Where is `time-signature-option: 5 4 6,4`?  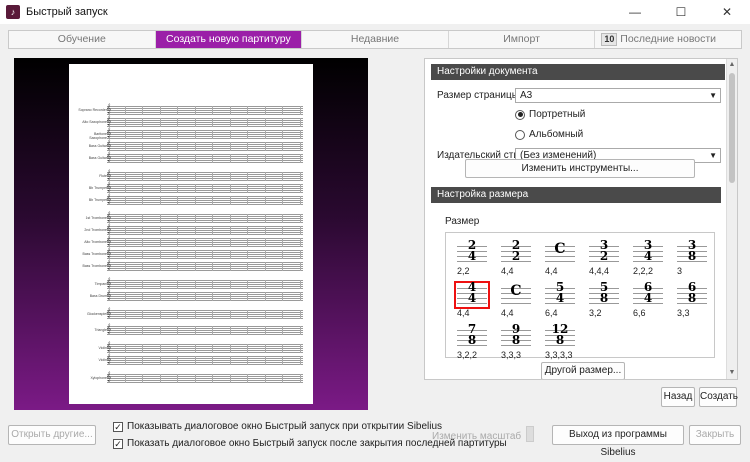 time-signature-option: 5 4 6,4 is located at coordinates (562, 302).